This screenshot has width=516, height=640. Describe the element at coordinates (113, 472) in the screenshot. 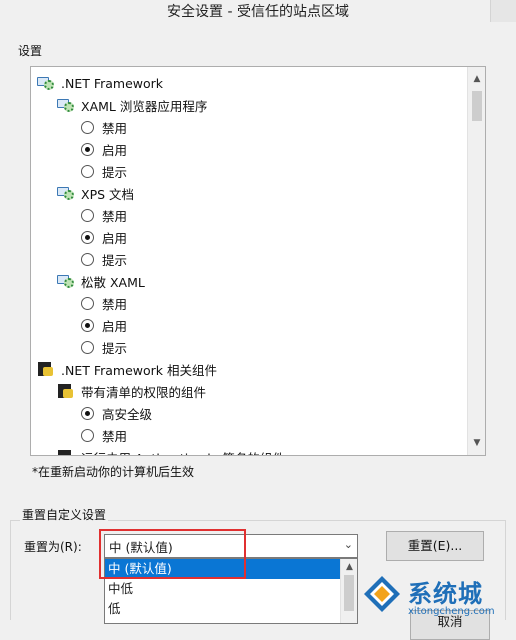

I see `restart-note: *在重新启动你的计算机后生效` at that location.